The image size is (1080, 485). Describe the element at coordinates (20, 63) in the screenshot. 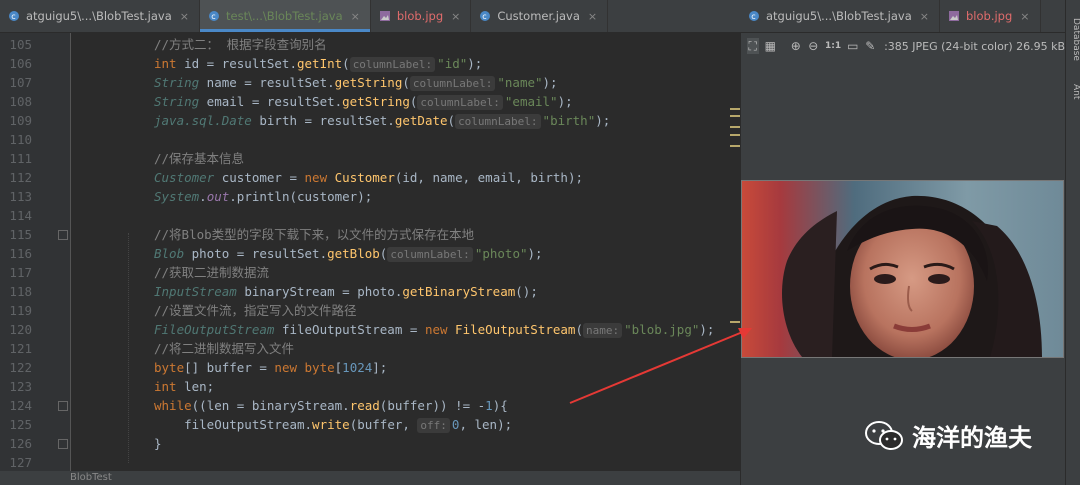

I see `line-number: 106` at that location.